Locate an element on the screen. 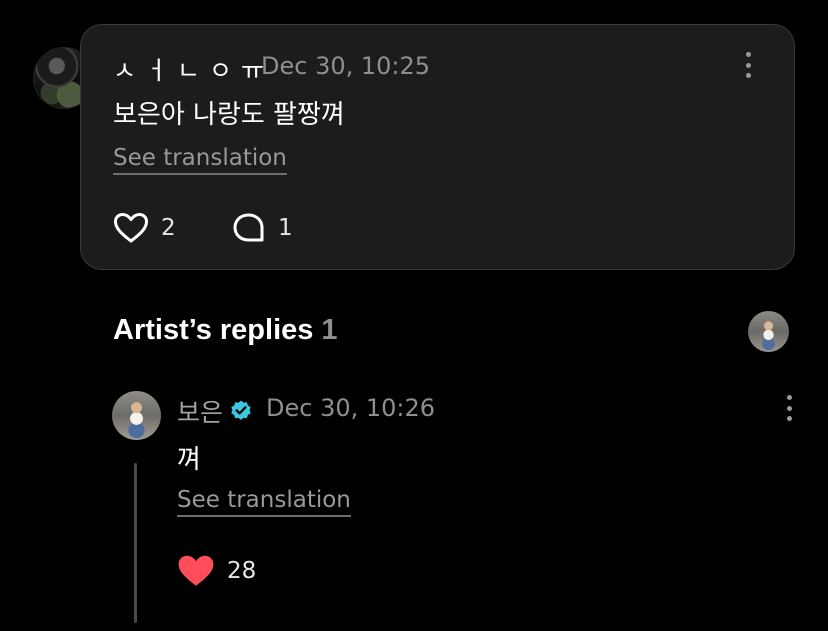 This screenshot has width=828, height=631. reply-like-count: 28 is located at coordinates (242, 571).